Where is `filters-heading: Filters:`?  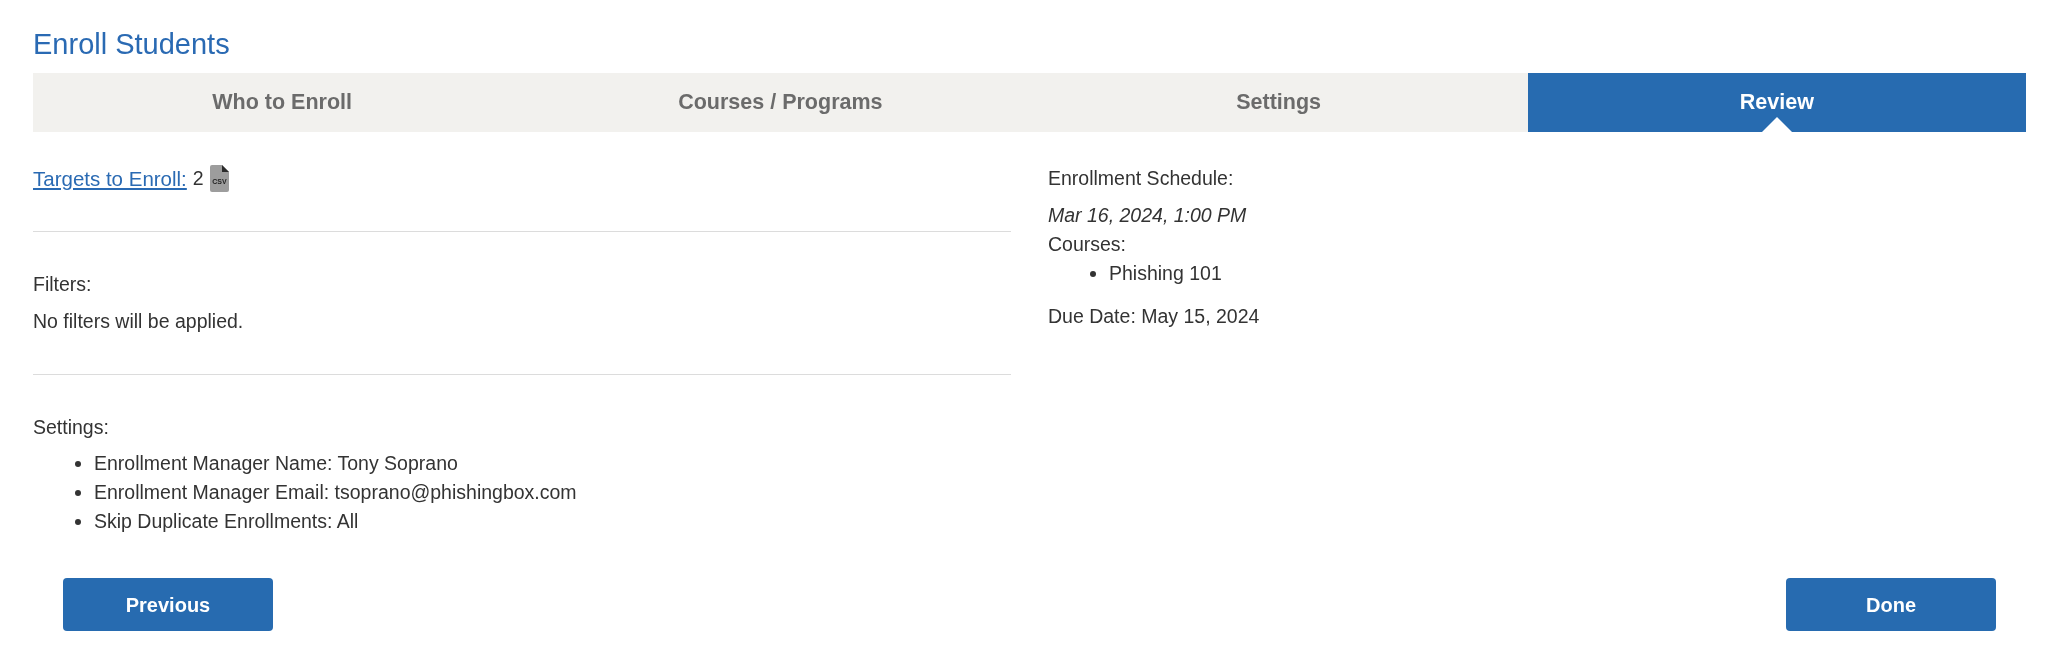 filters-heading: Filters: is located at coordinates (63, 284).